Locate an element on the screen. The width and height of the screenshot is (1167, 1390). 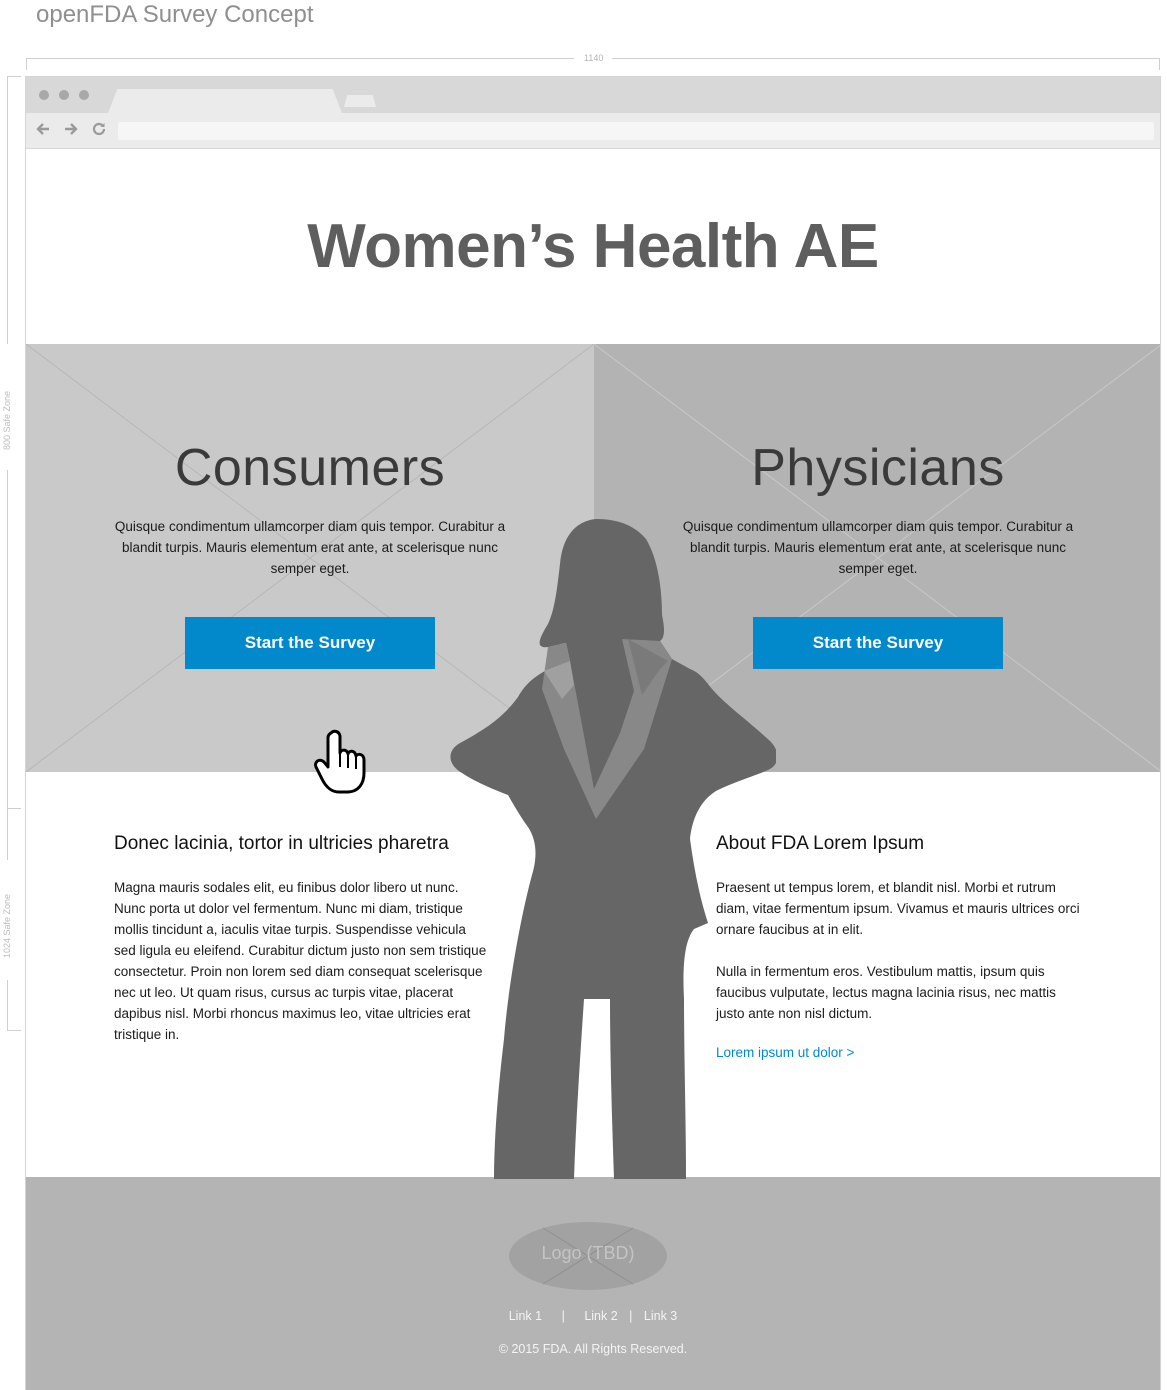
ruler-tick-right is located at coordinates (1159, 64).